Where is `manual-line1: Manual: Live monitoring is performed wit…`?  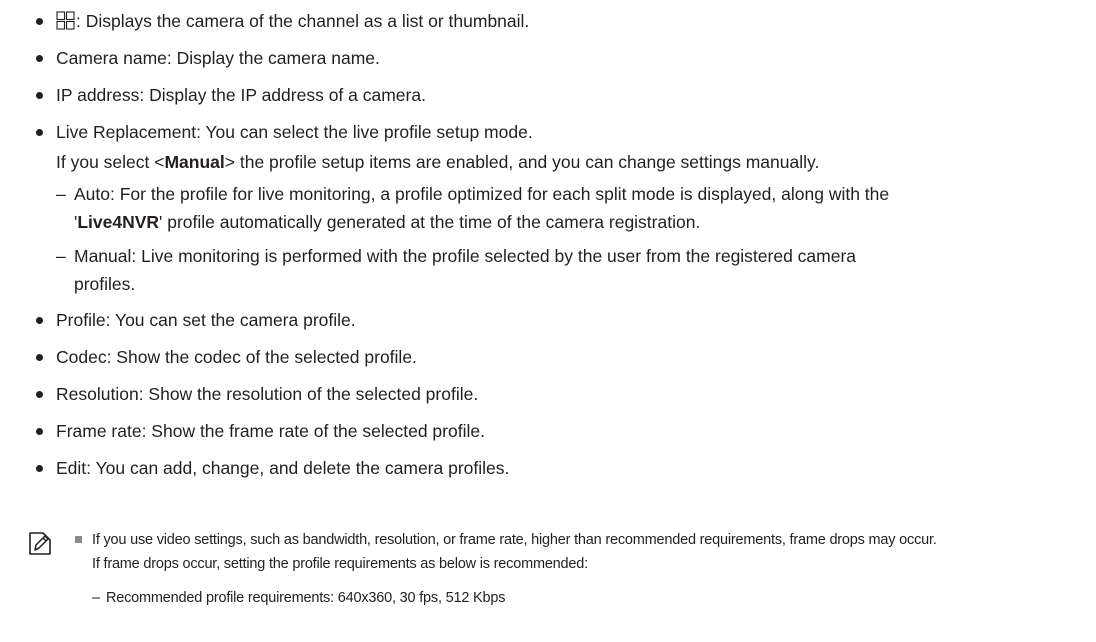 manual-line1: Manual: Live monitoring is performed wit… is located at coordinates (465, 256).